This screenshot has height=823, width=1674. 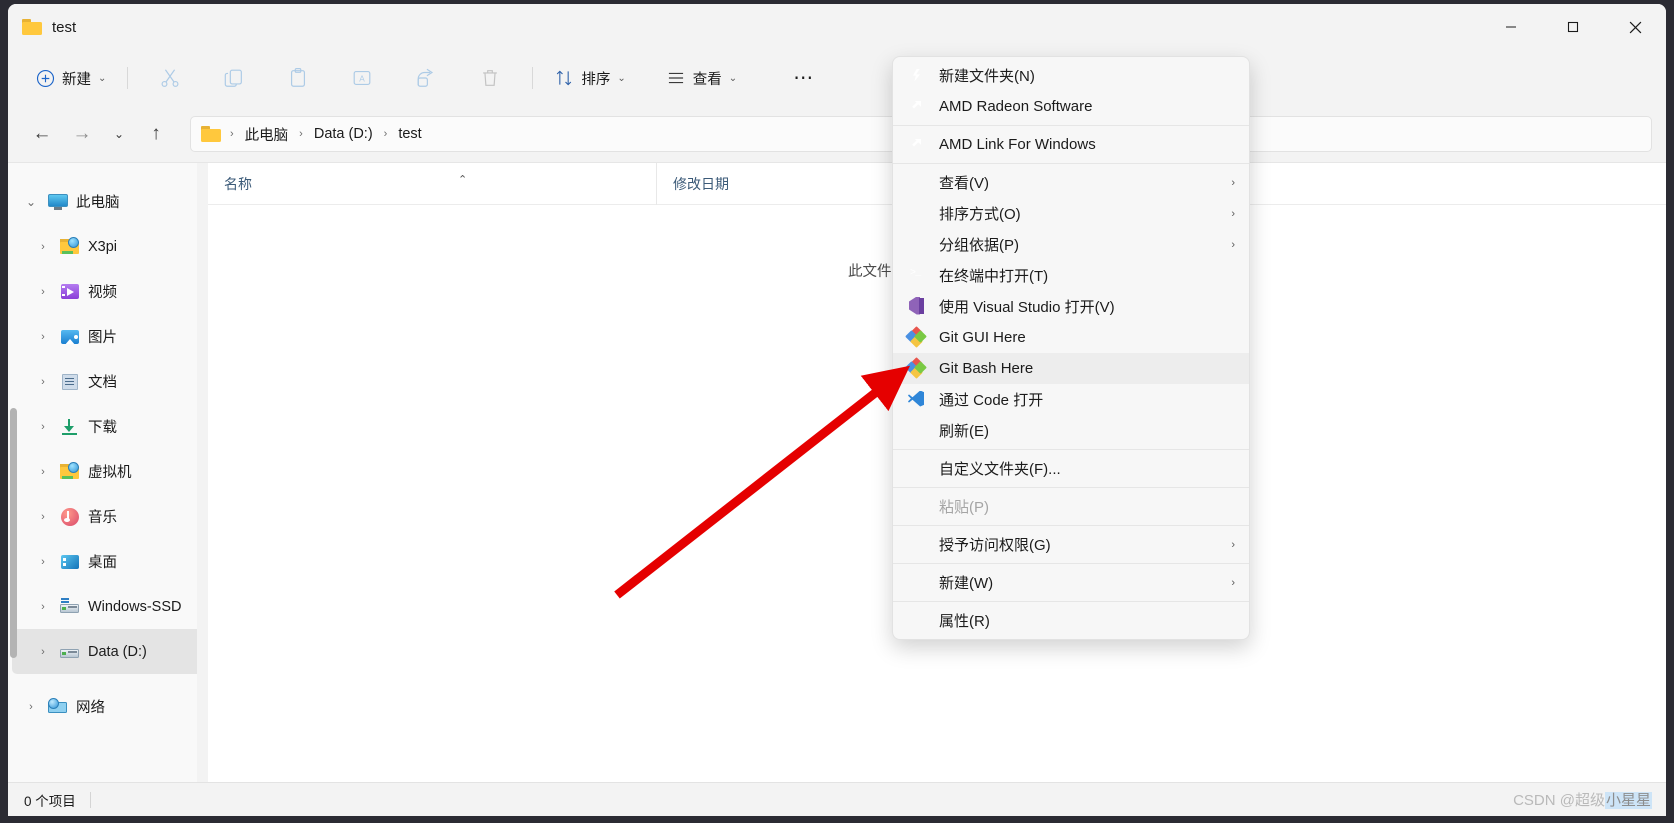 What do you see at coordinates (917, 400) in the screenshot?
I see `vscode-icon` at bounding box center [917, 400].